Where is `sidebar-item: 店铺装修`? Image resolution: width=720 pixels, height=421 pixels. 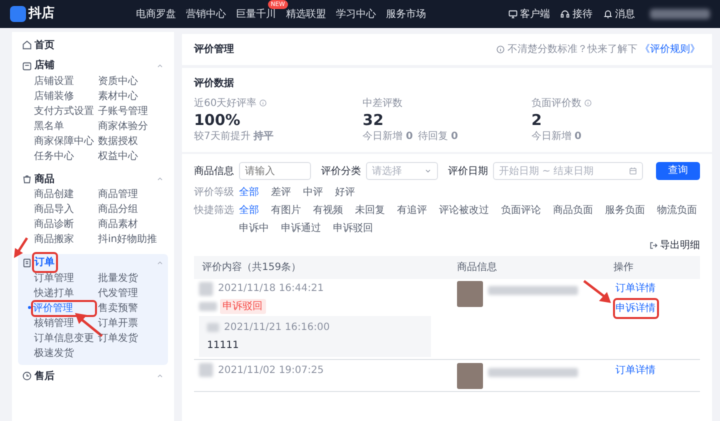
sidebar-item: 店铺装修 is located at coordinates (54, 96).